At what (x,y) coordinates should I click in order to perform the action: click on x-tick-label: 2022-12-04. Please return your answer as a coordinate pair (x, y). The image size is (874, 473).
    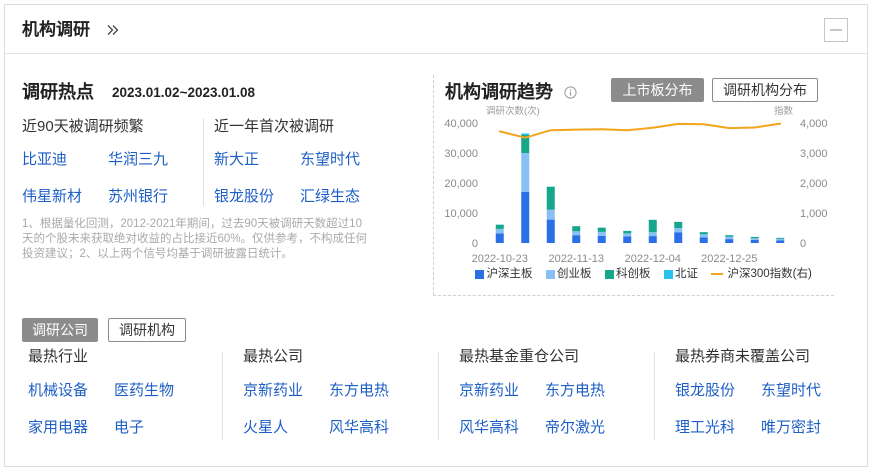
    Looking at the image, I should click on (653, 259).